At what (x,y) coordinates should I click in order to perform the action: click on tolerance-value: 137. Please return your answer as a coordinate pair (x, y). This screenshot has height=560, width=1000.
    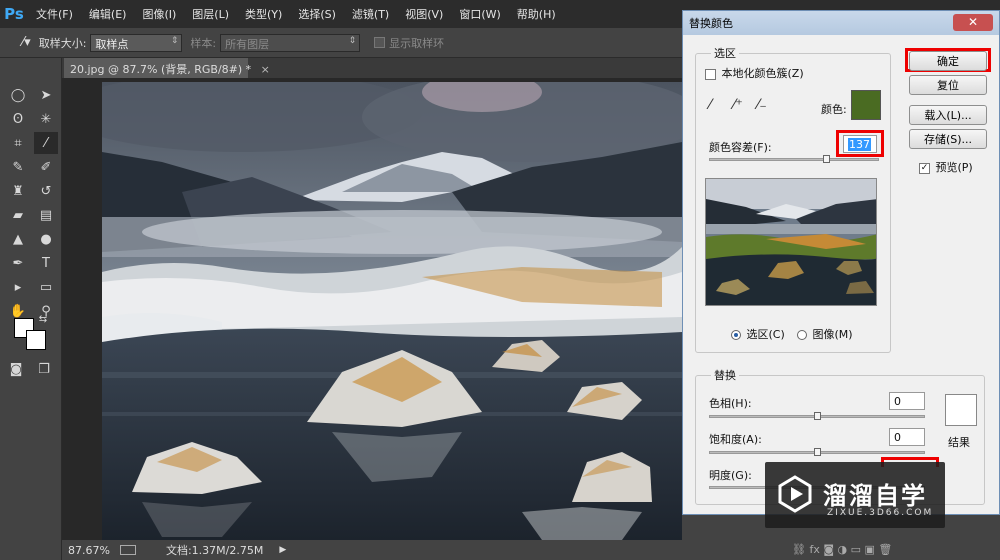
    Looking at the image, I should click on (859, 144).